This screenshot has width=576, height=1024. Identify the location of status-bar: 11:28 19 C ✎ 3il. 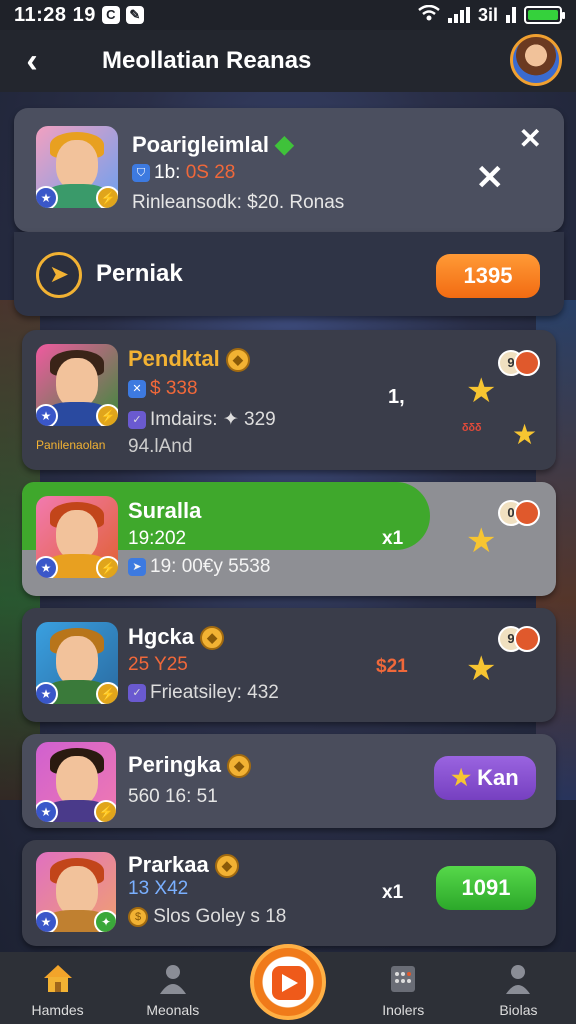
(288, 15).